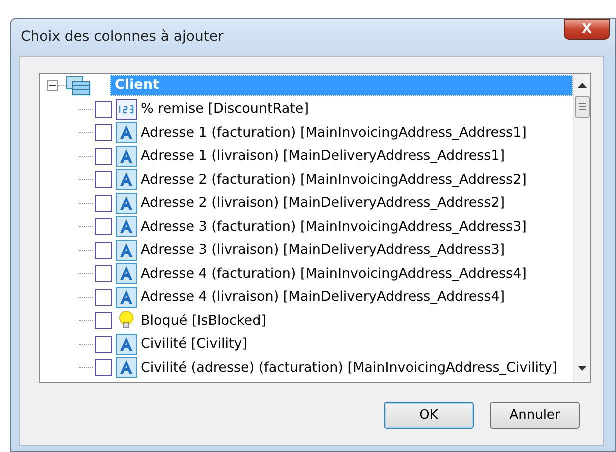  Describe the element at coordinates (582, 107) in the screenshot. I see `scroll-thumb` at that location.